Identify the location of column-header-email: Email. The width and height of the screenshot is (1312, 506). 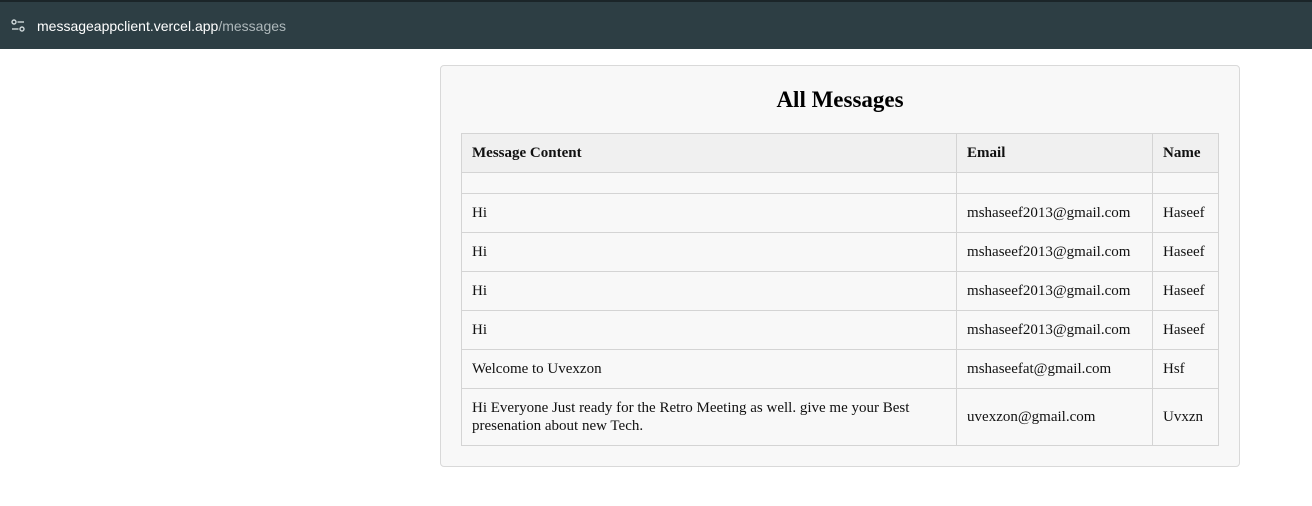
(1054, 153).